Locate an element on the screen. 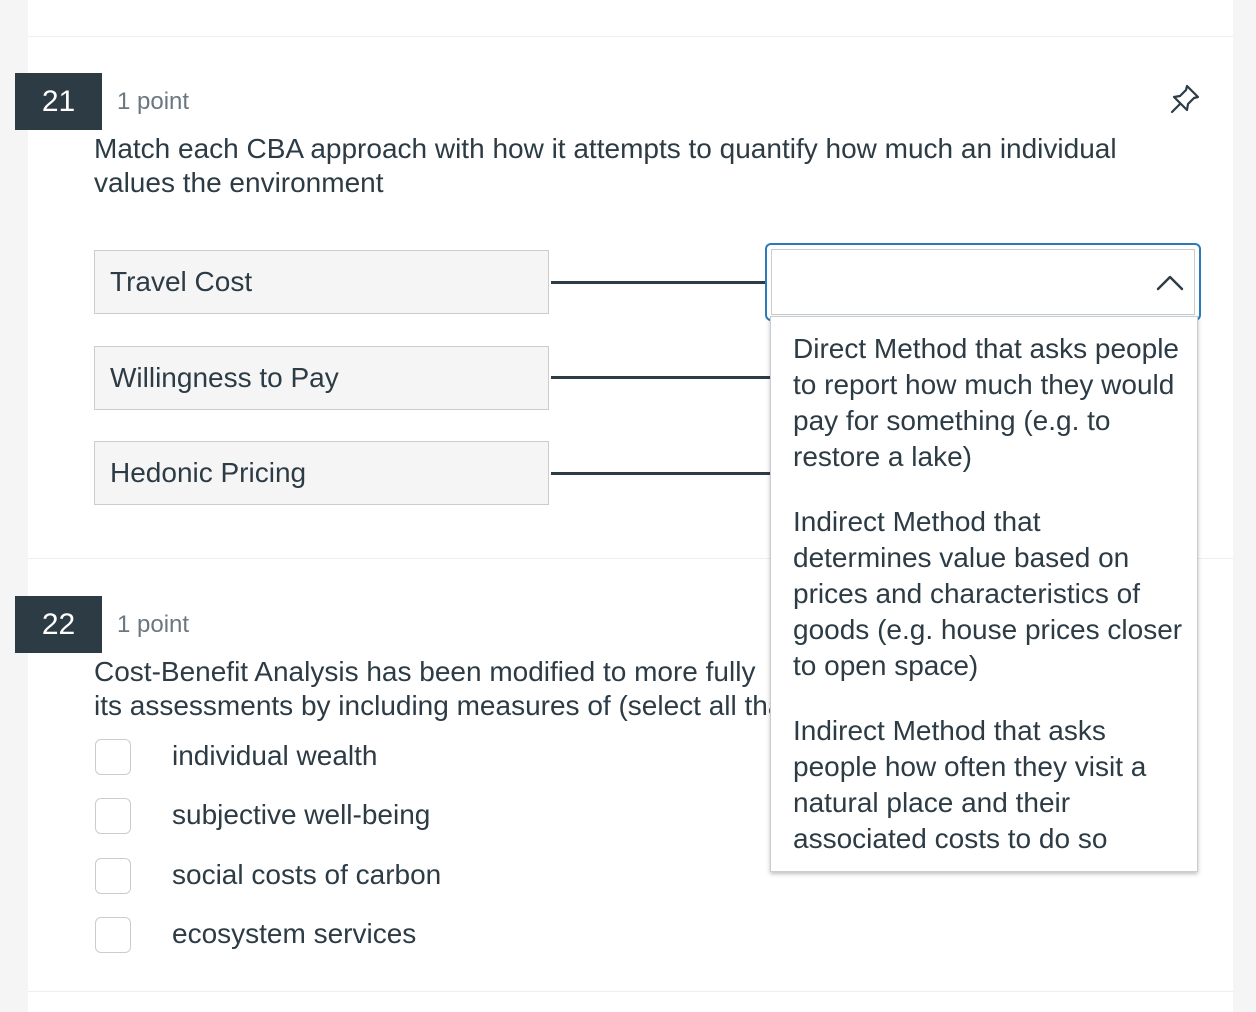 Image resolution: width=1256 pixels, height=1012 pixels. checkbox-social-costs-of-carbon is located at coordinates (113, 876).